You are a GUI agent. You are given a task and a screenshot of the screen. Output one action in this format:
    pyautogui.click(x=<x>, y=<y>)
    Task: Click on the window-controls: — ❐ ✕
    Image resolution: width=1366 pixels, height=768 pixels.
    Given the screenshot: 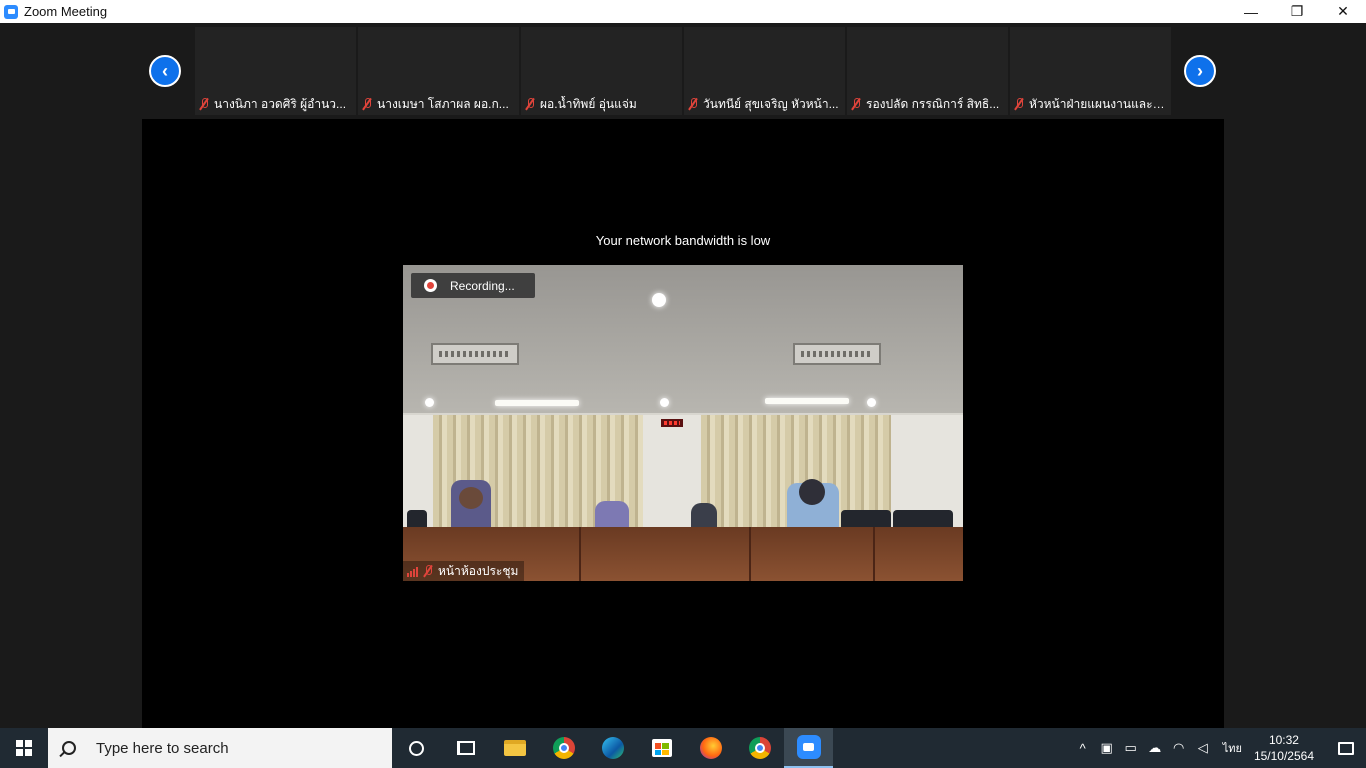 What is the action you would take?
    pyautogui.click(x=1297, y=11)
    